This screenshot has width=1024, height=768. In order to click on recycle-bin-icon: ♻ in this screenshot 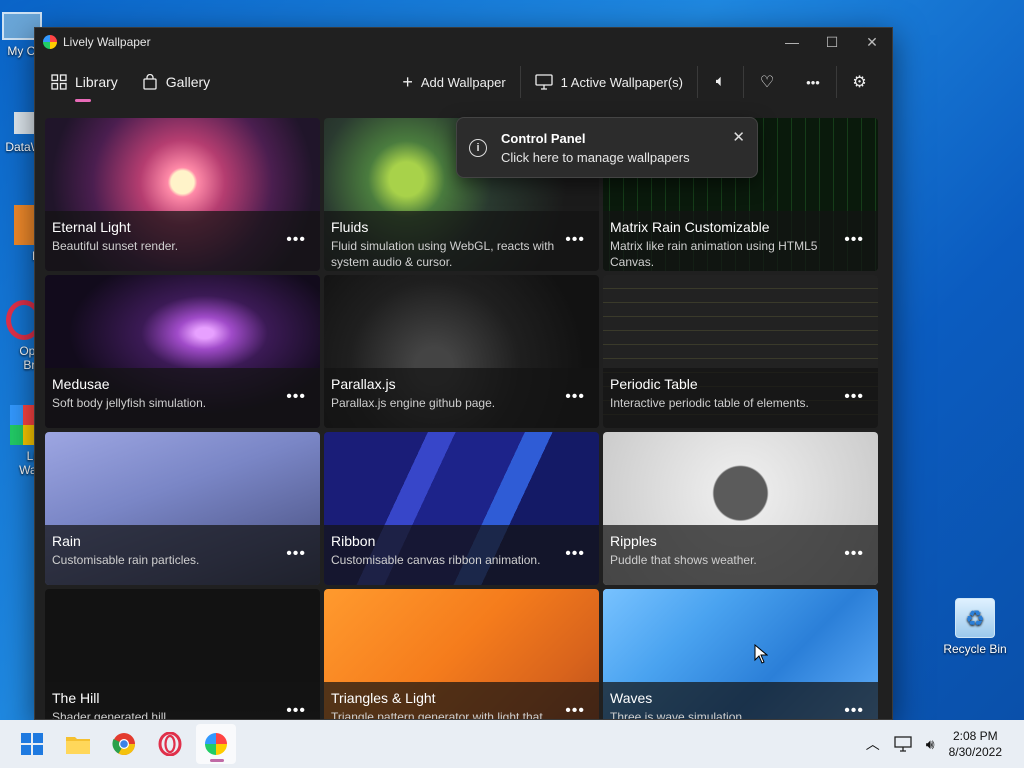, I will do `click(975, 618)`.